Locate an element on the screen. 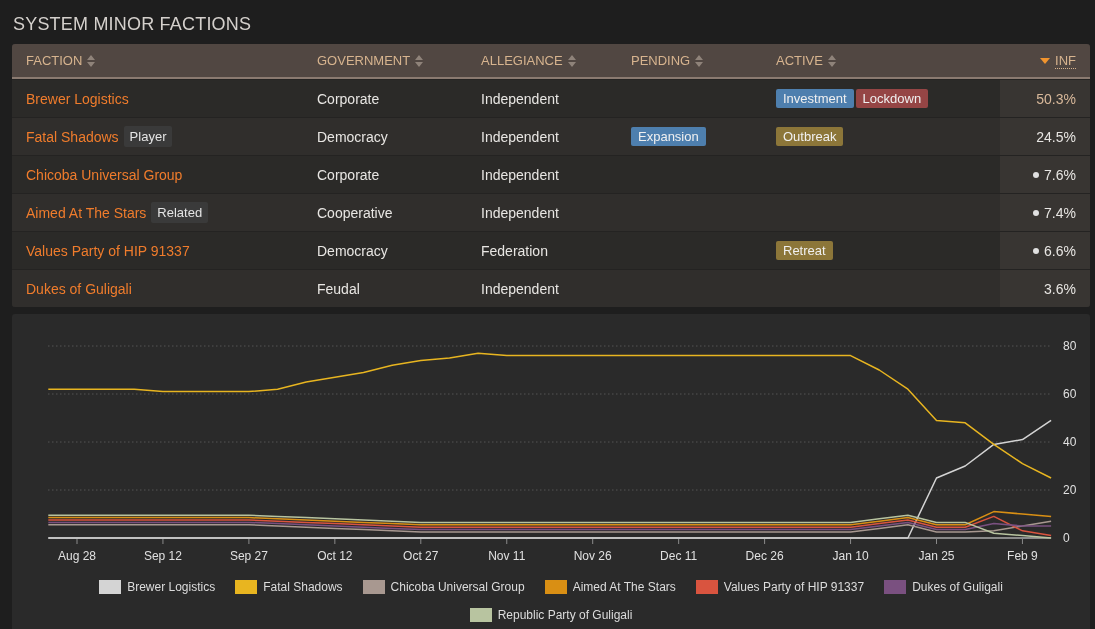  table-cell: Federation is located at coordinates (514, 250).